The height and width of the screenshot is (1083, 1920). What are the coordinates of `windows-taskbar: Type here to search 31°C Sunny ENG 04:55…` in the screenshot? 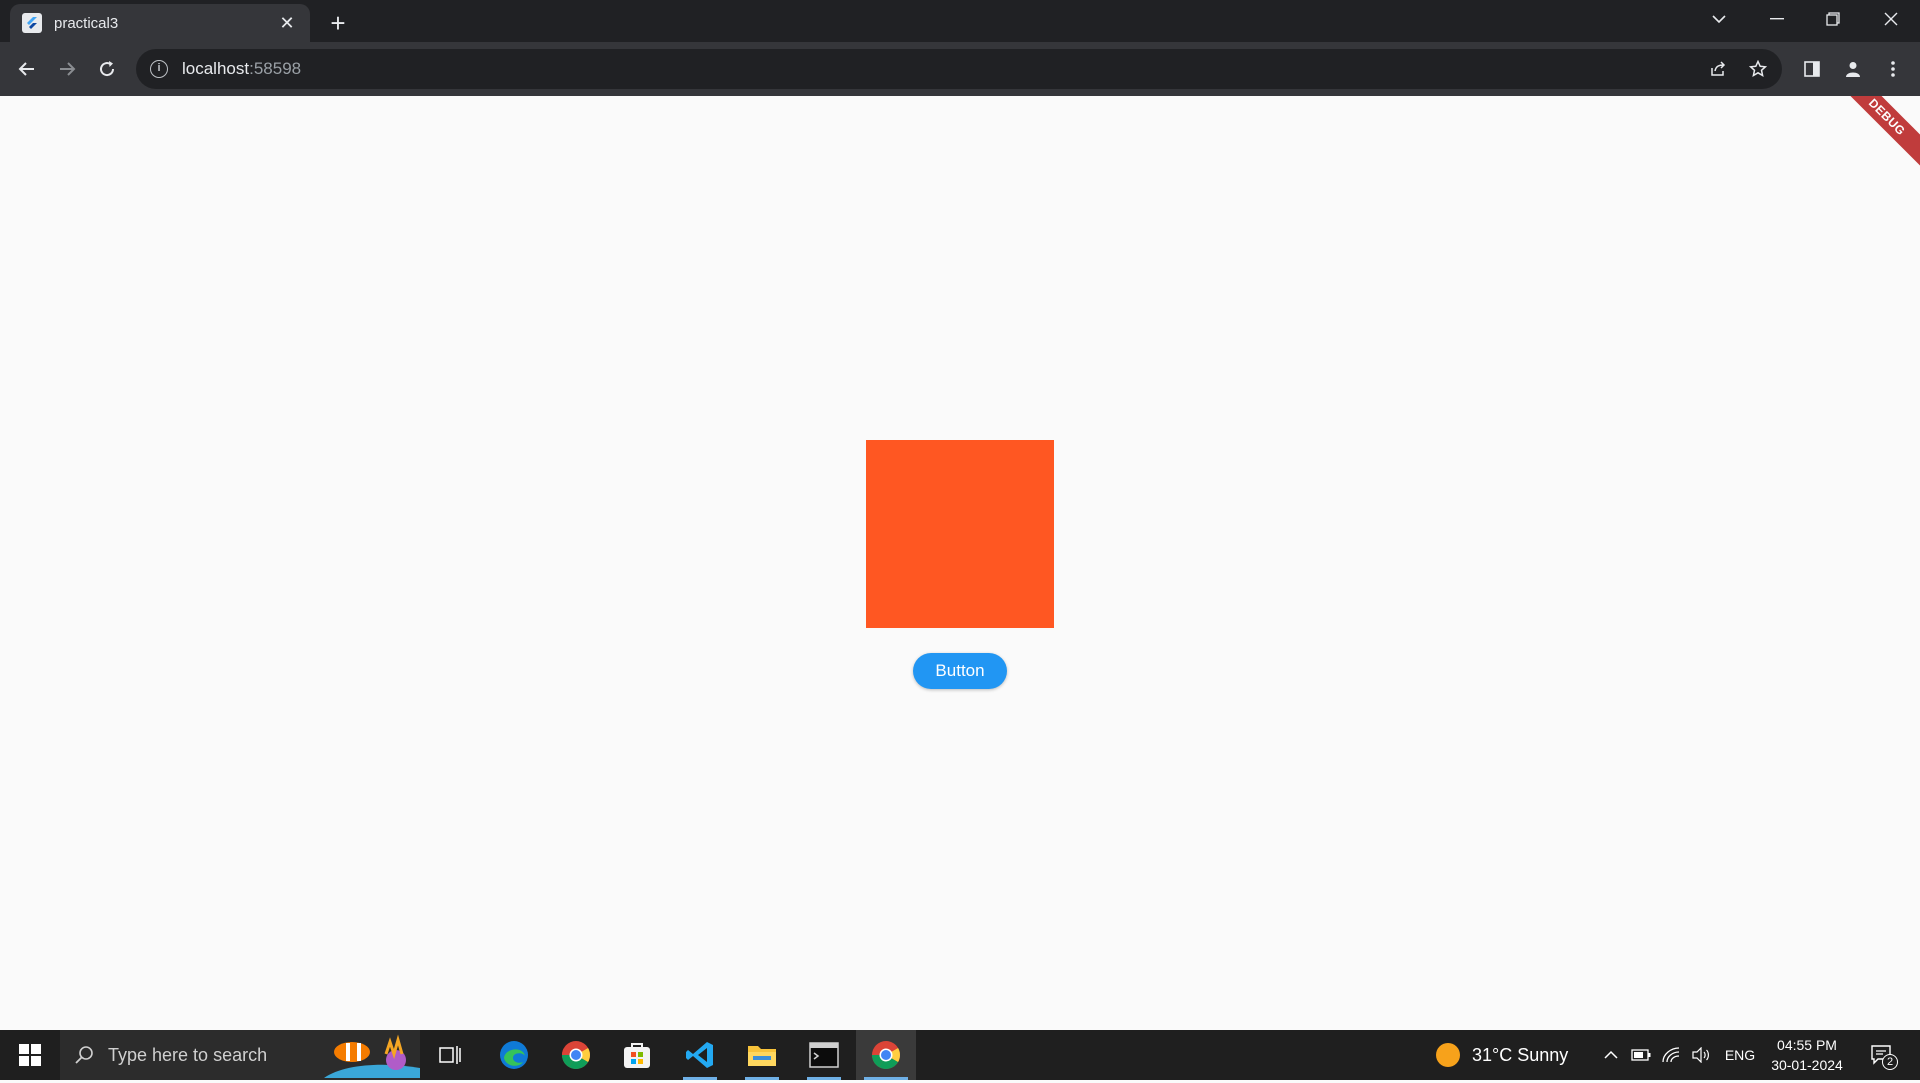 It's located at (960, 1055).